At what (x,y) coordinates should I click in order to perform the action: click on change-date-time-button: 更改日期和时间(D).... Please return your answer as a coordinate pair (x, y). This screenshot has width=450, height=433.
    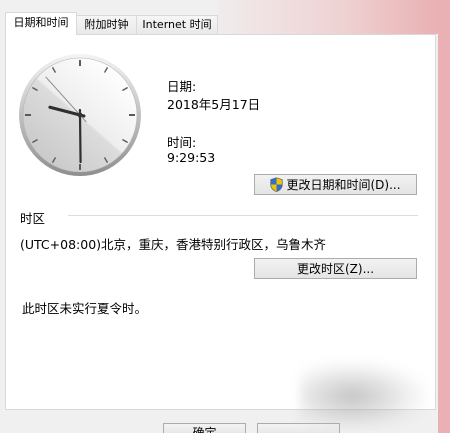
    Looking at the image, I should click on (335, 184).